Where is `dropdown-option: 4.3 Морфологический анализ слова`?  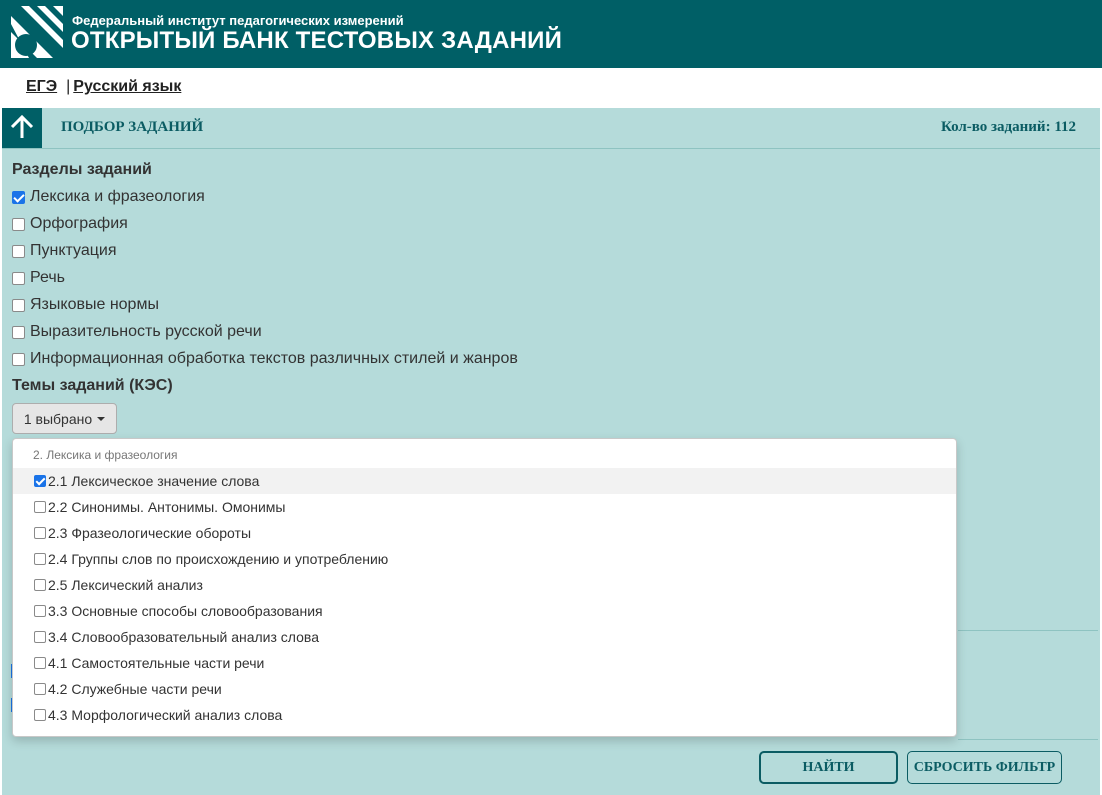 dropdown-option: 4.3 Морфологический анализ слова is located at coordinates (484, 715).